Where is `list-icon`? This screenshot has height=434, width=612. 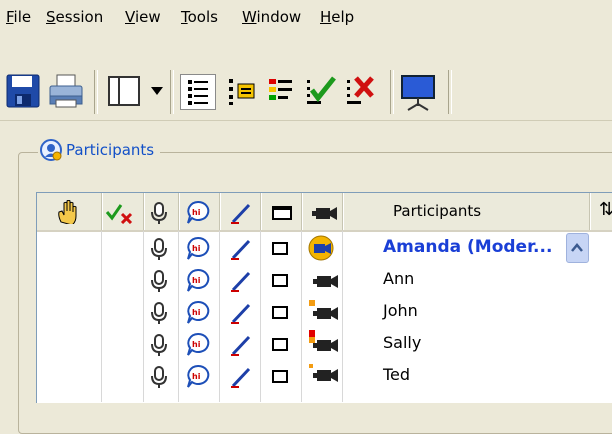
list-icon is located at coordinates (198, 92).